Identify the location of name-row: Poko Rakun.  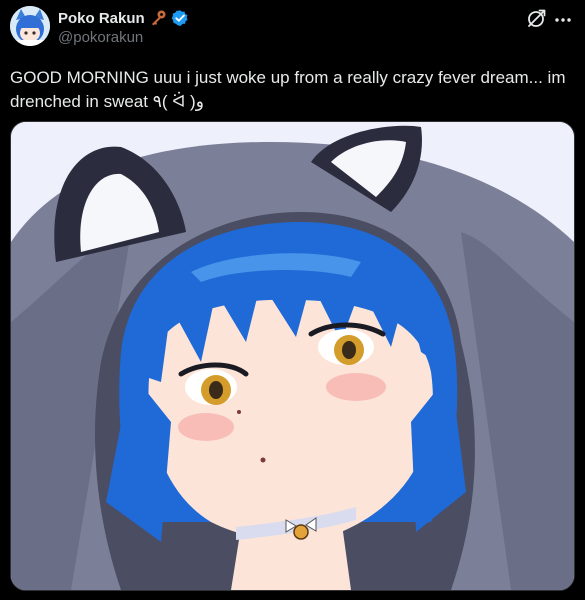
(123, 18).